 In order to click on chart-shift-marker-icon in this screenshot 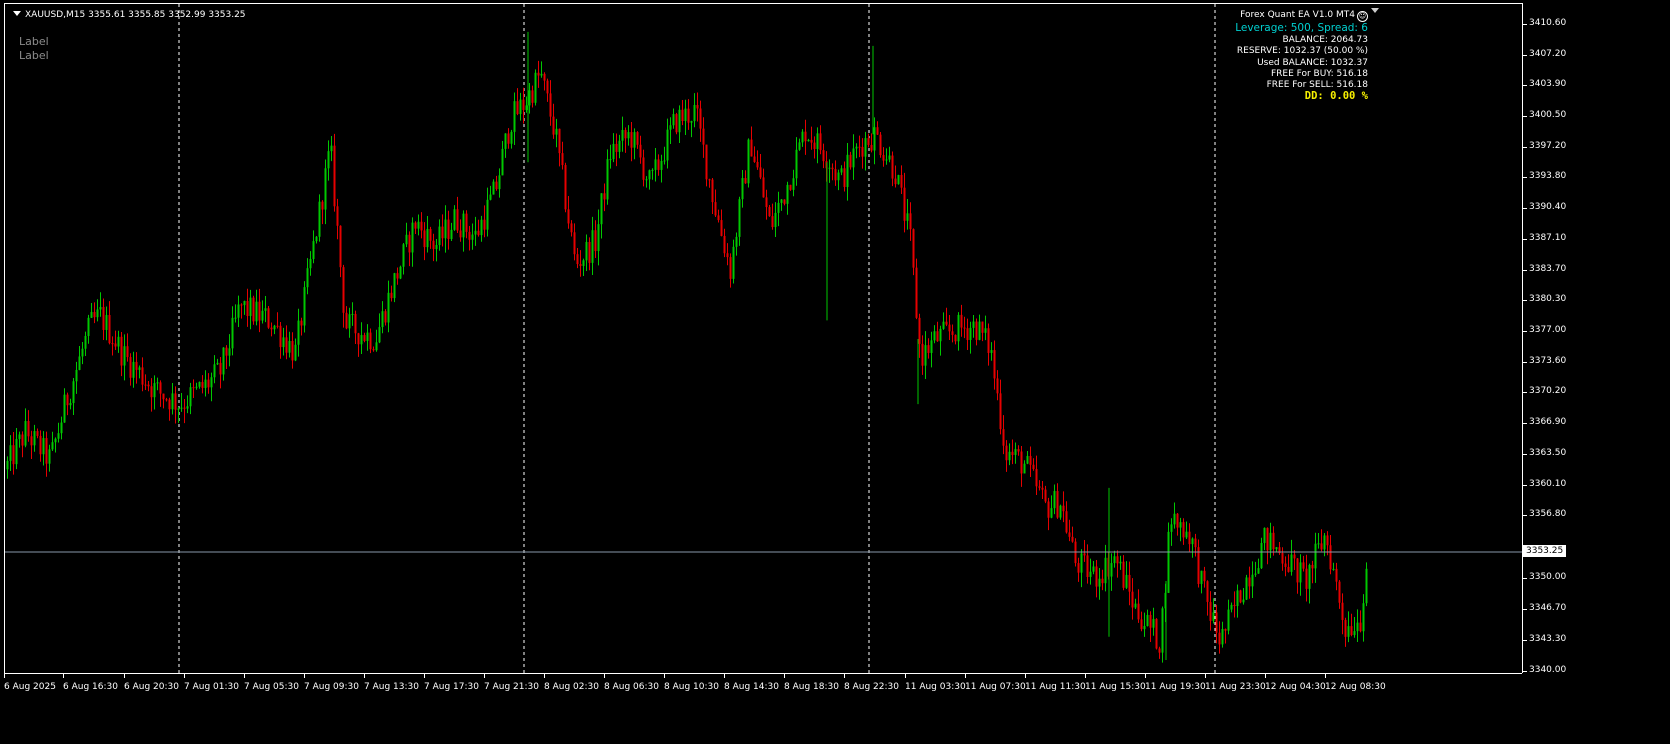, I will do `click(1375, 10)`.